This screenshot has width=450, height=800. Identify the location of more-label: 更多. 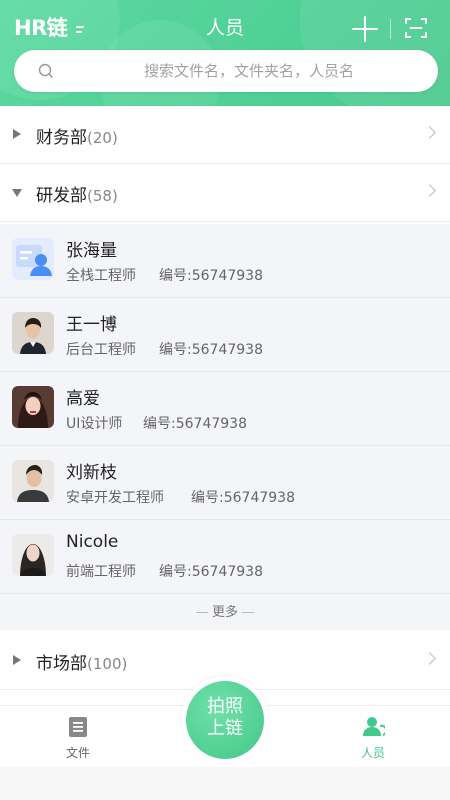
(224, 612).